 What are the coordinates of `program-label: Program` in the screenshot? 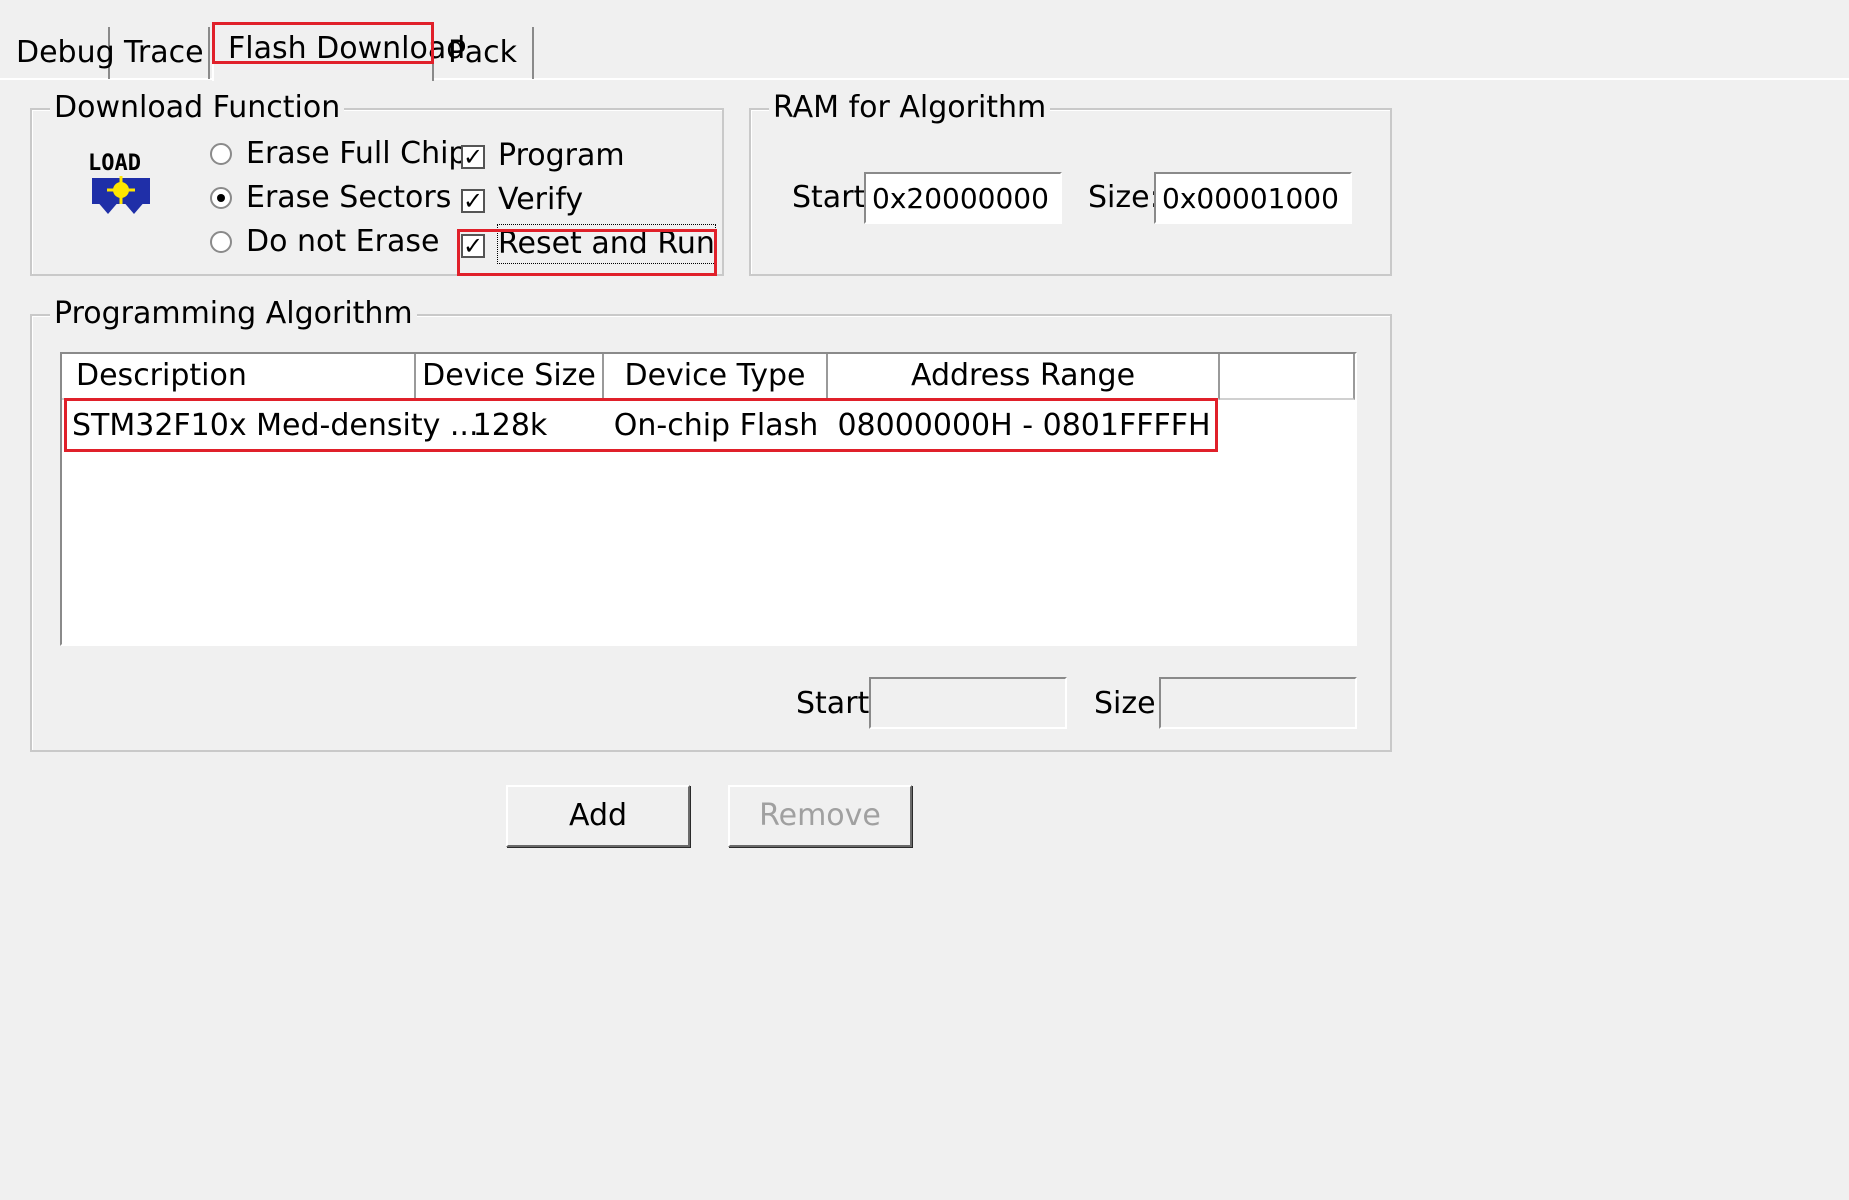 It's located at (561, 155).